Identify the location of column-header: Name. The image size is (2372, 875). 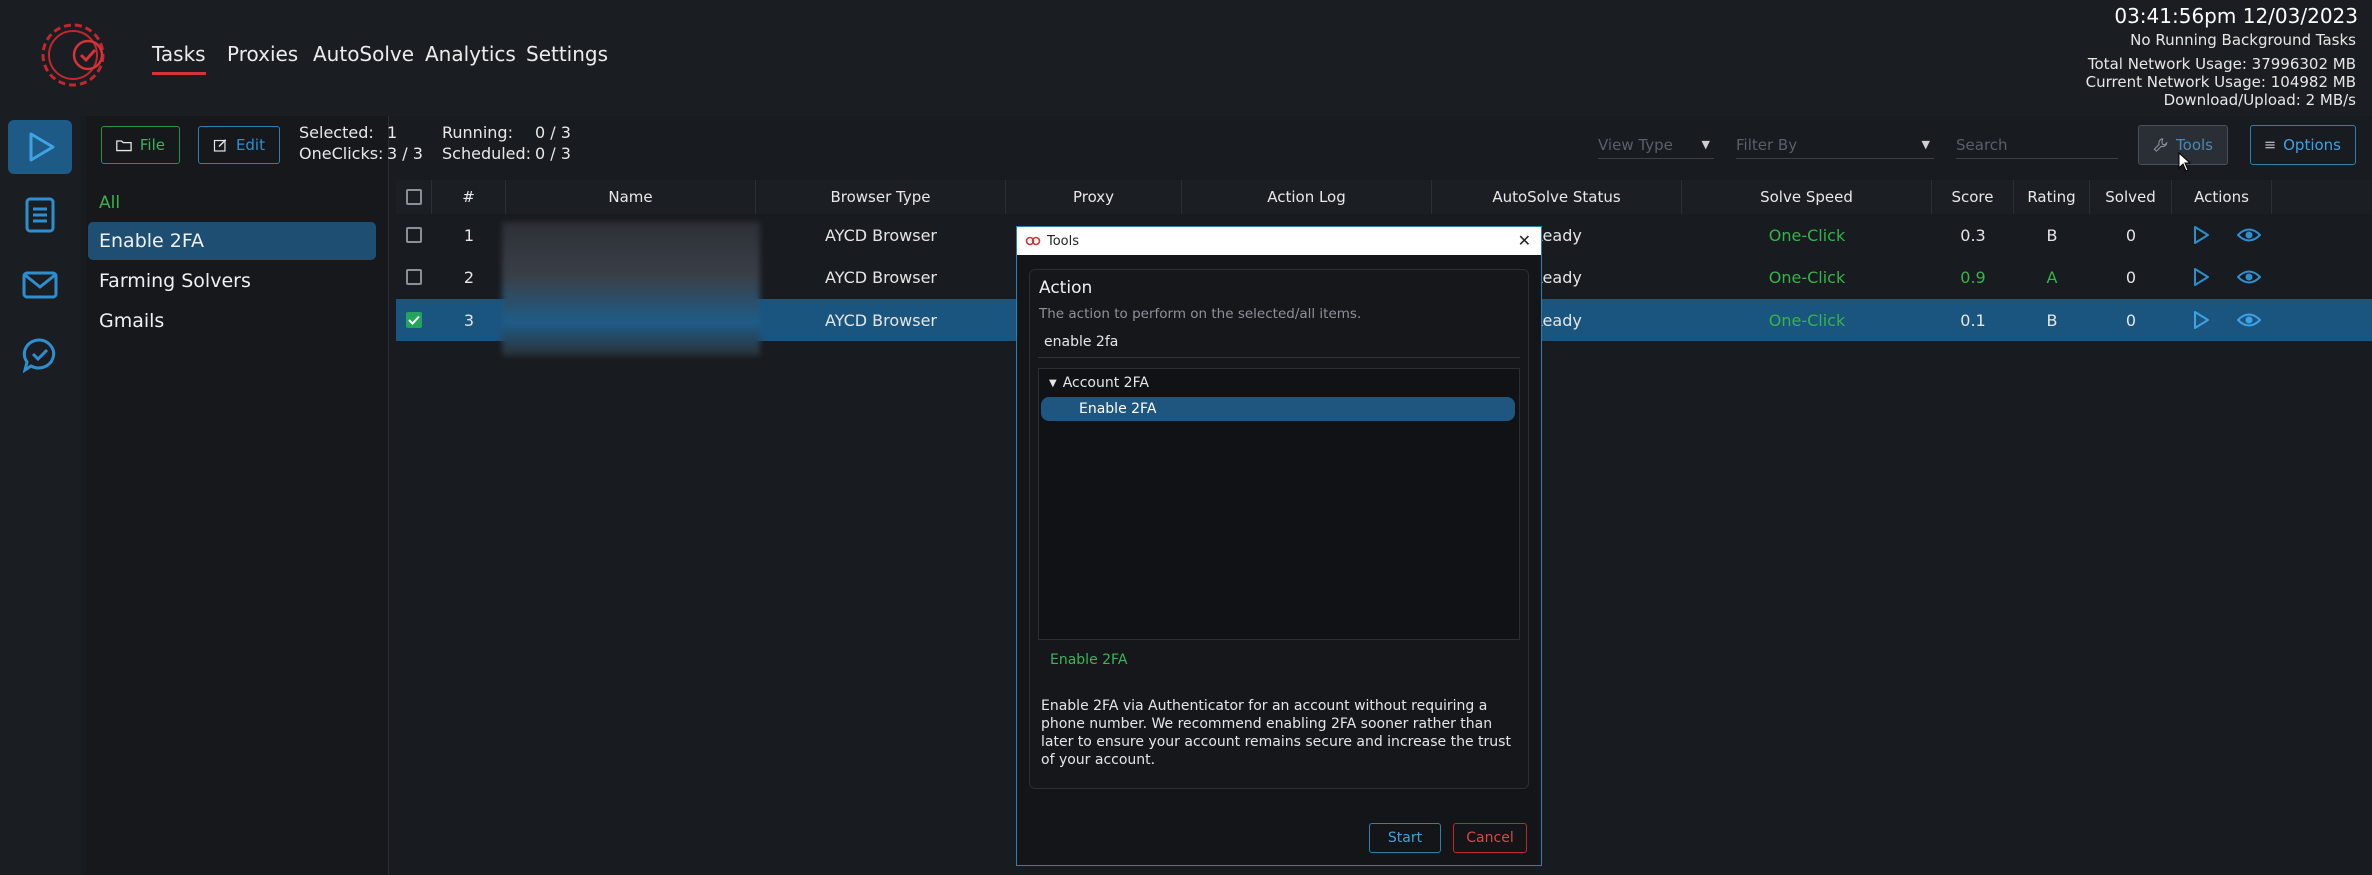
(631, 197).